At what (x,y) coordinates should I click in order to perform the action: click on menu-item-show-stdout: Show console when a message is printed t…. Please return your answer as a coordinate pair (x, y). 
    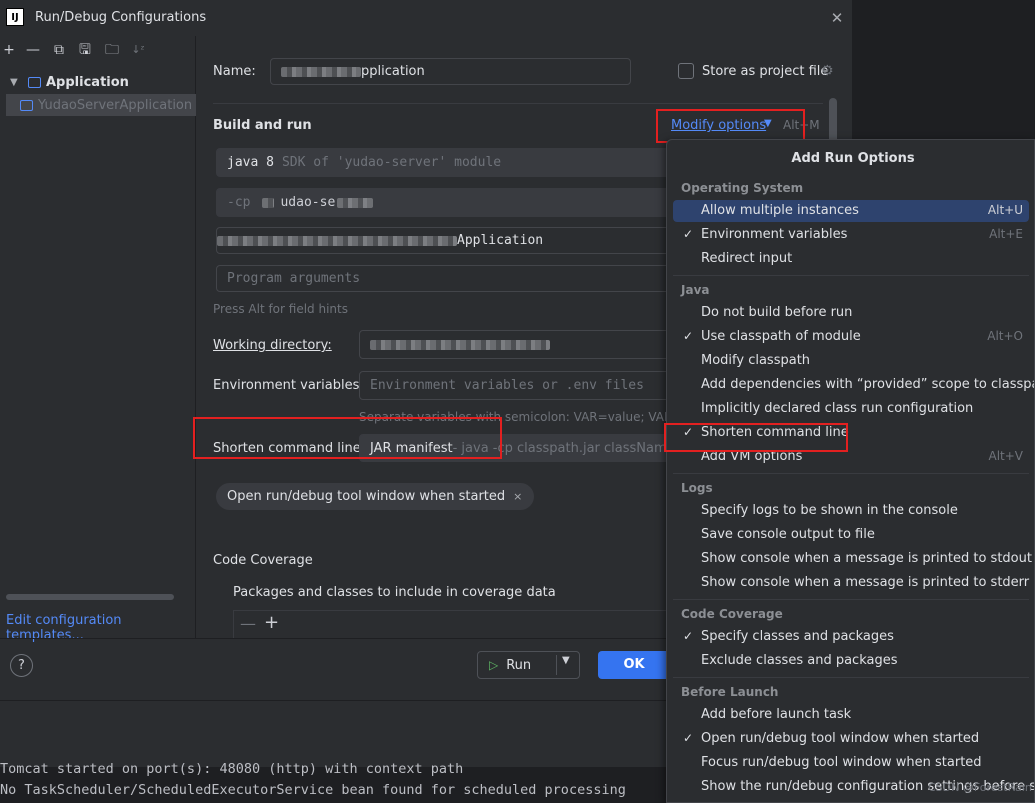
    Looking at the image, I should click on (852, 559).